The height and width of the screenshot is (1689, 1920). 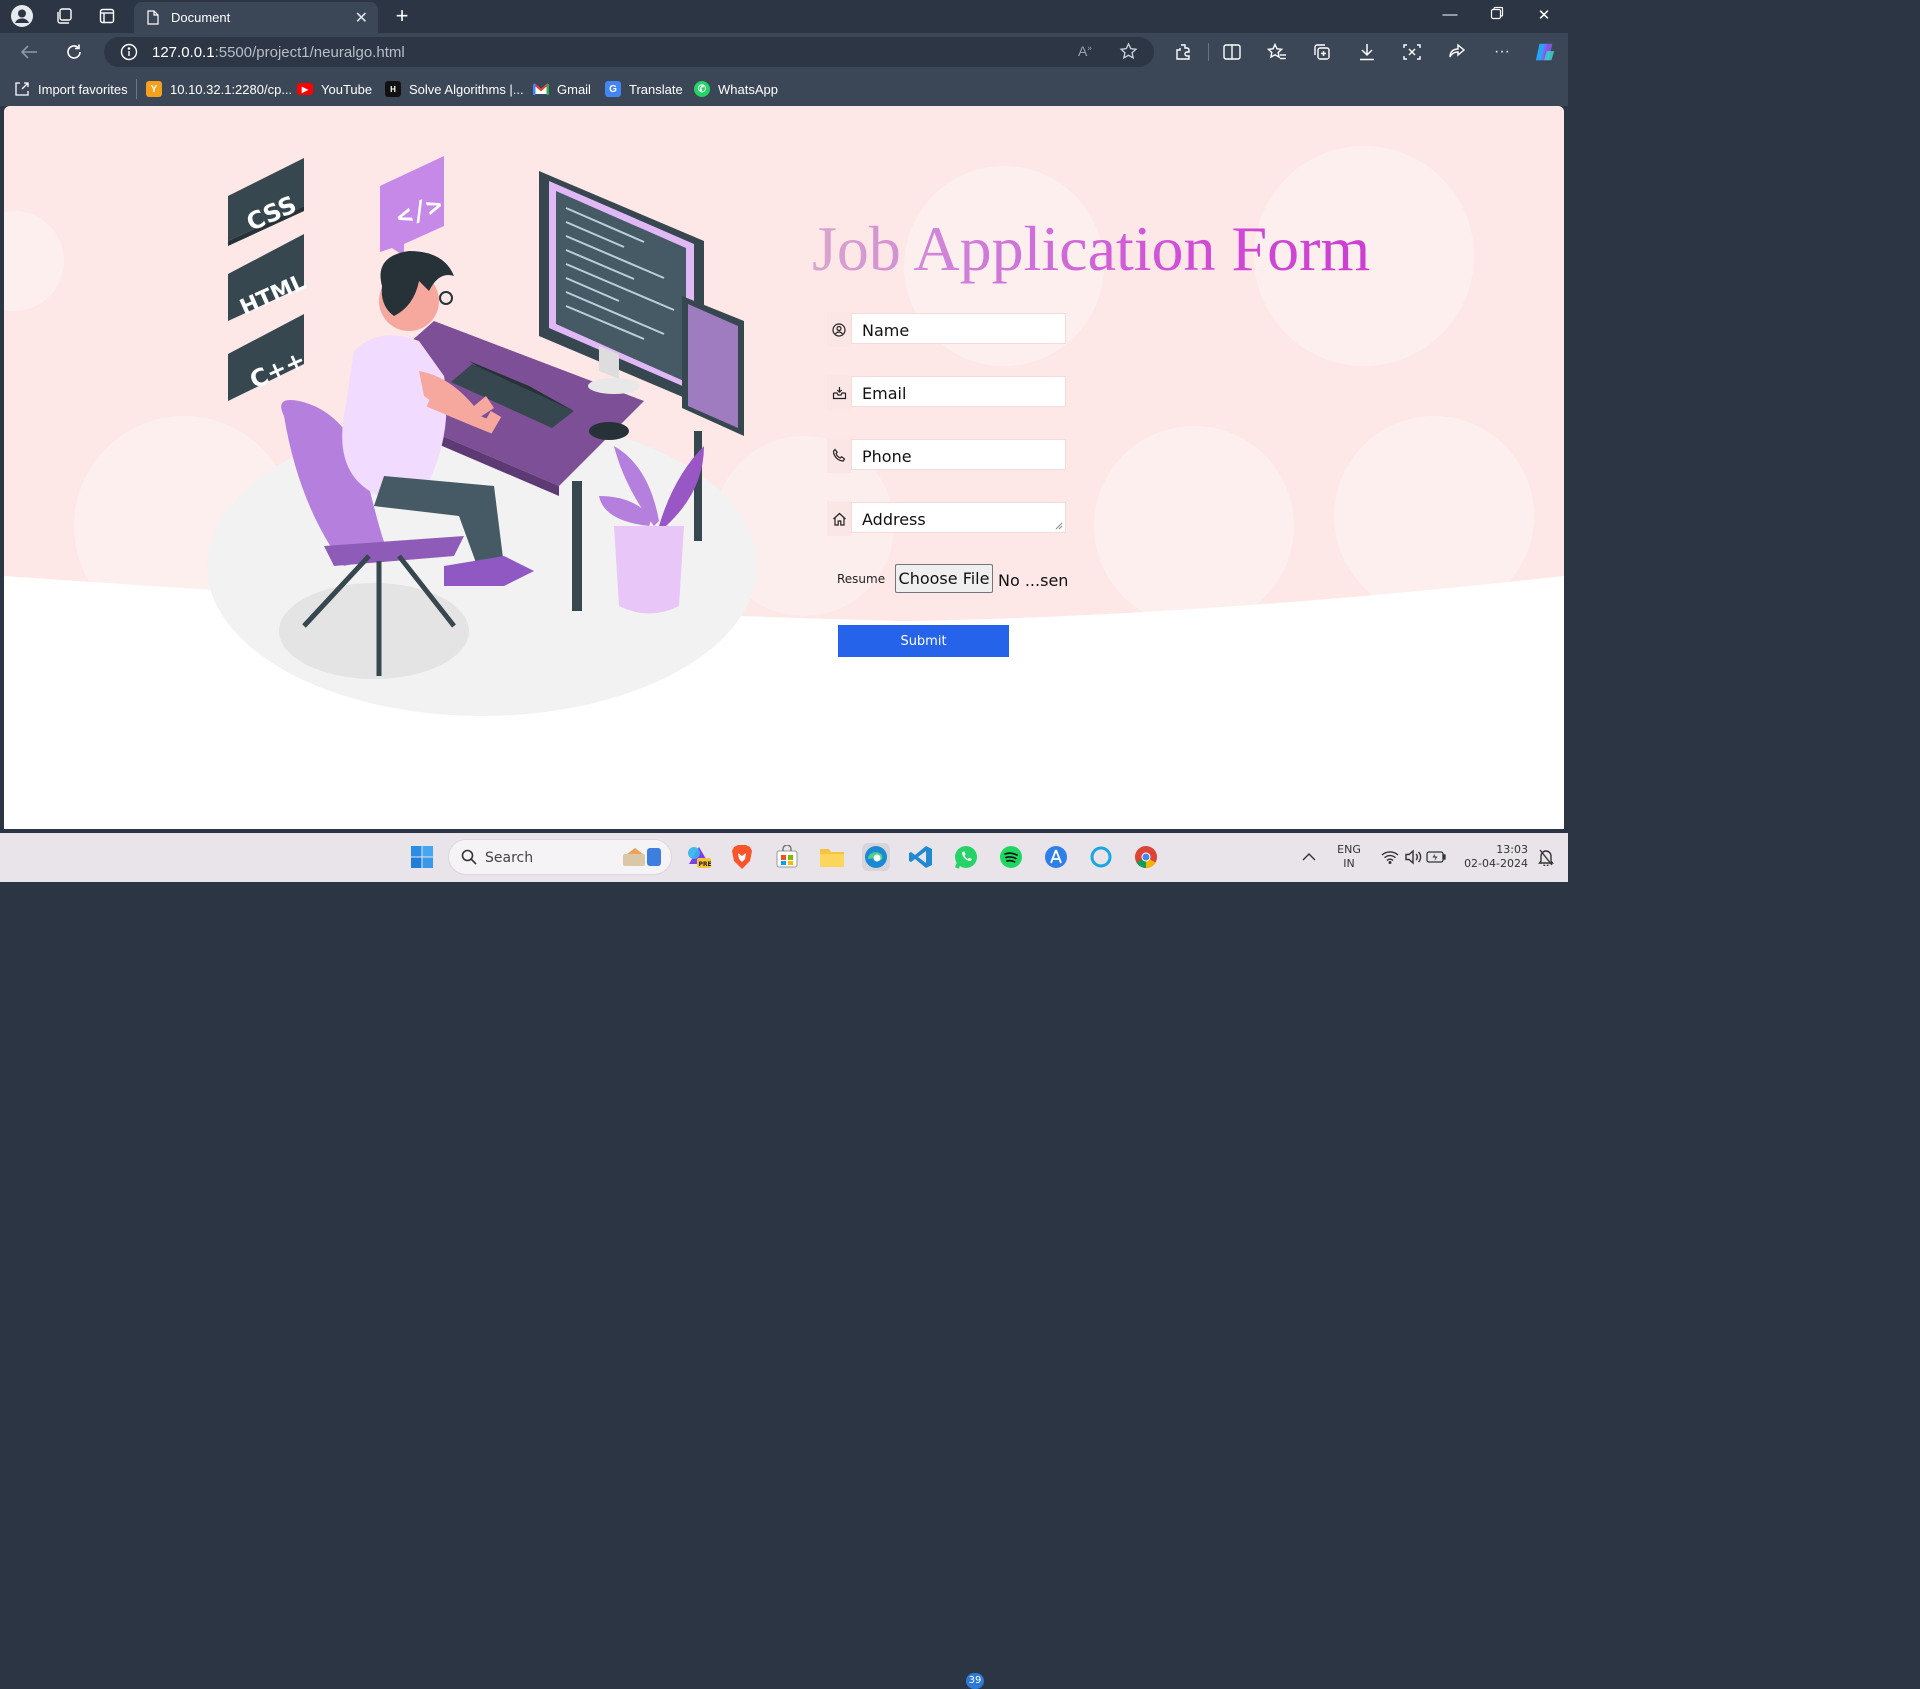 I want to click on spotify-icon, so click(x=1011, y=857).